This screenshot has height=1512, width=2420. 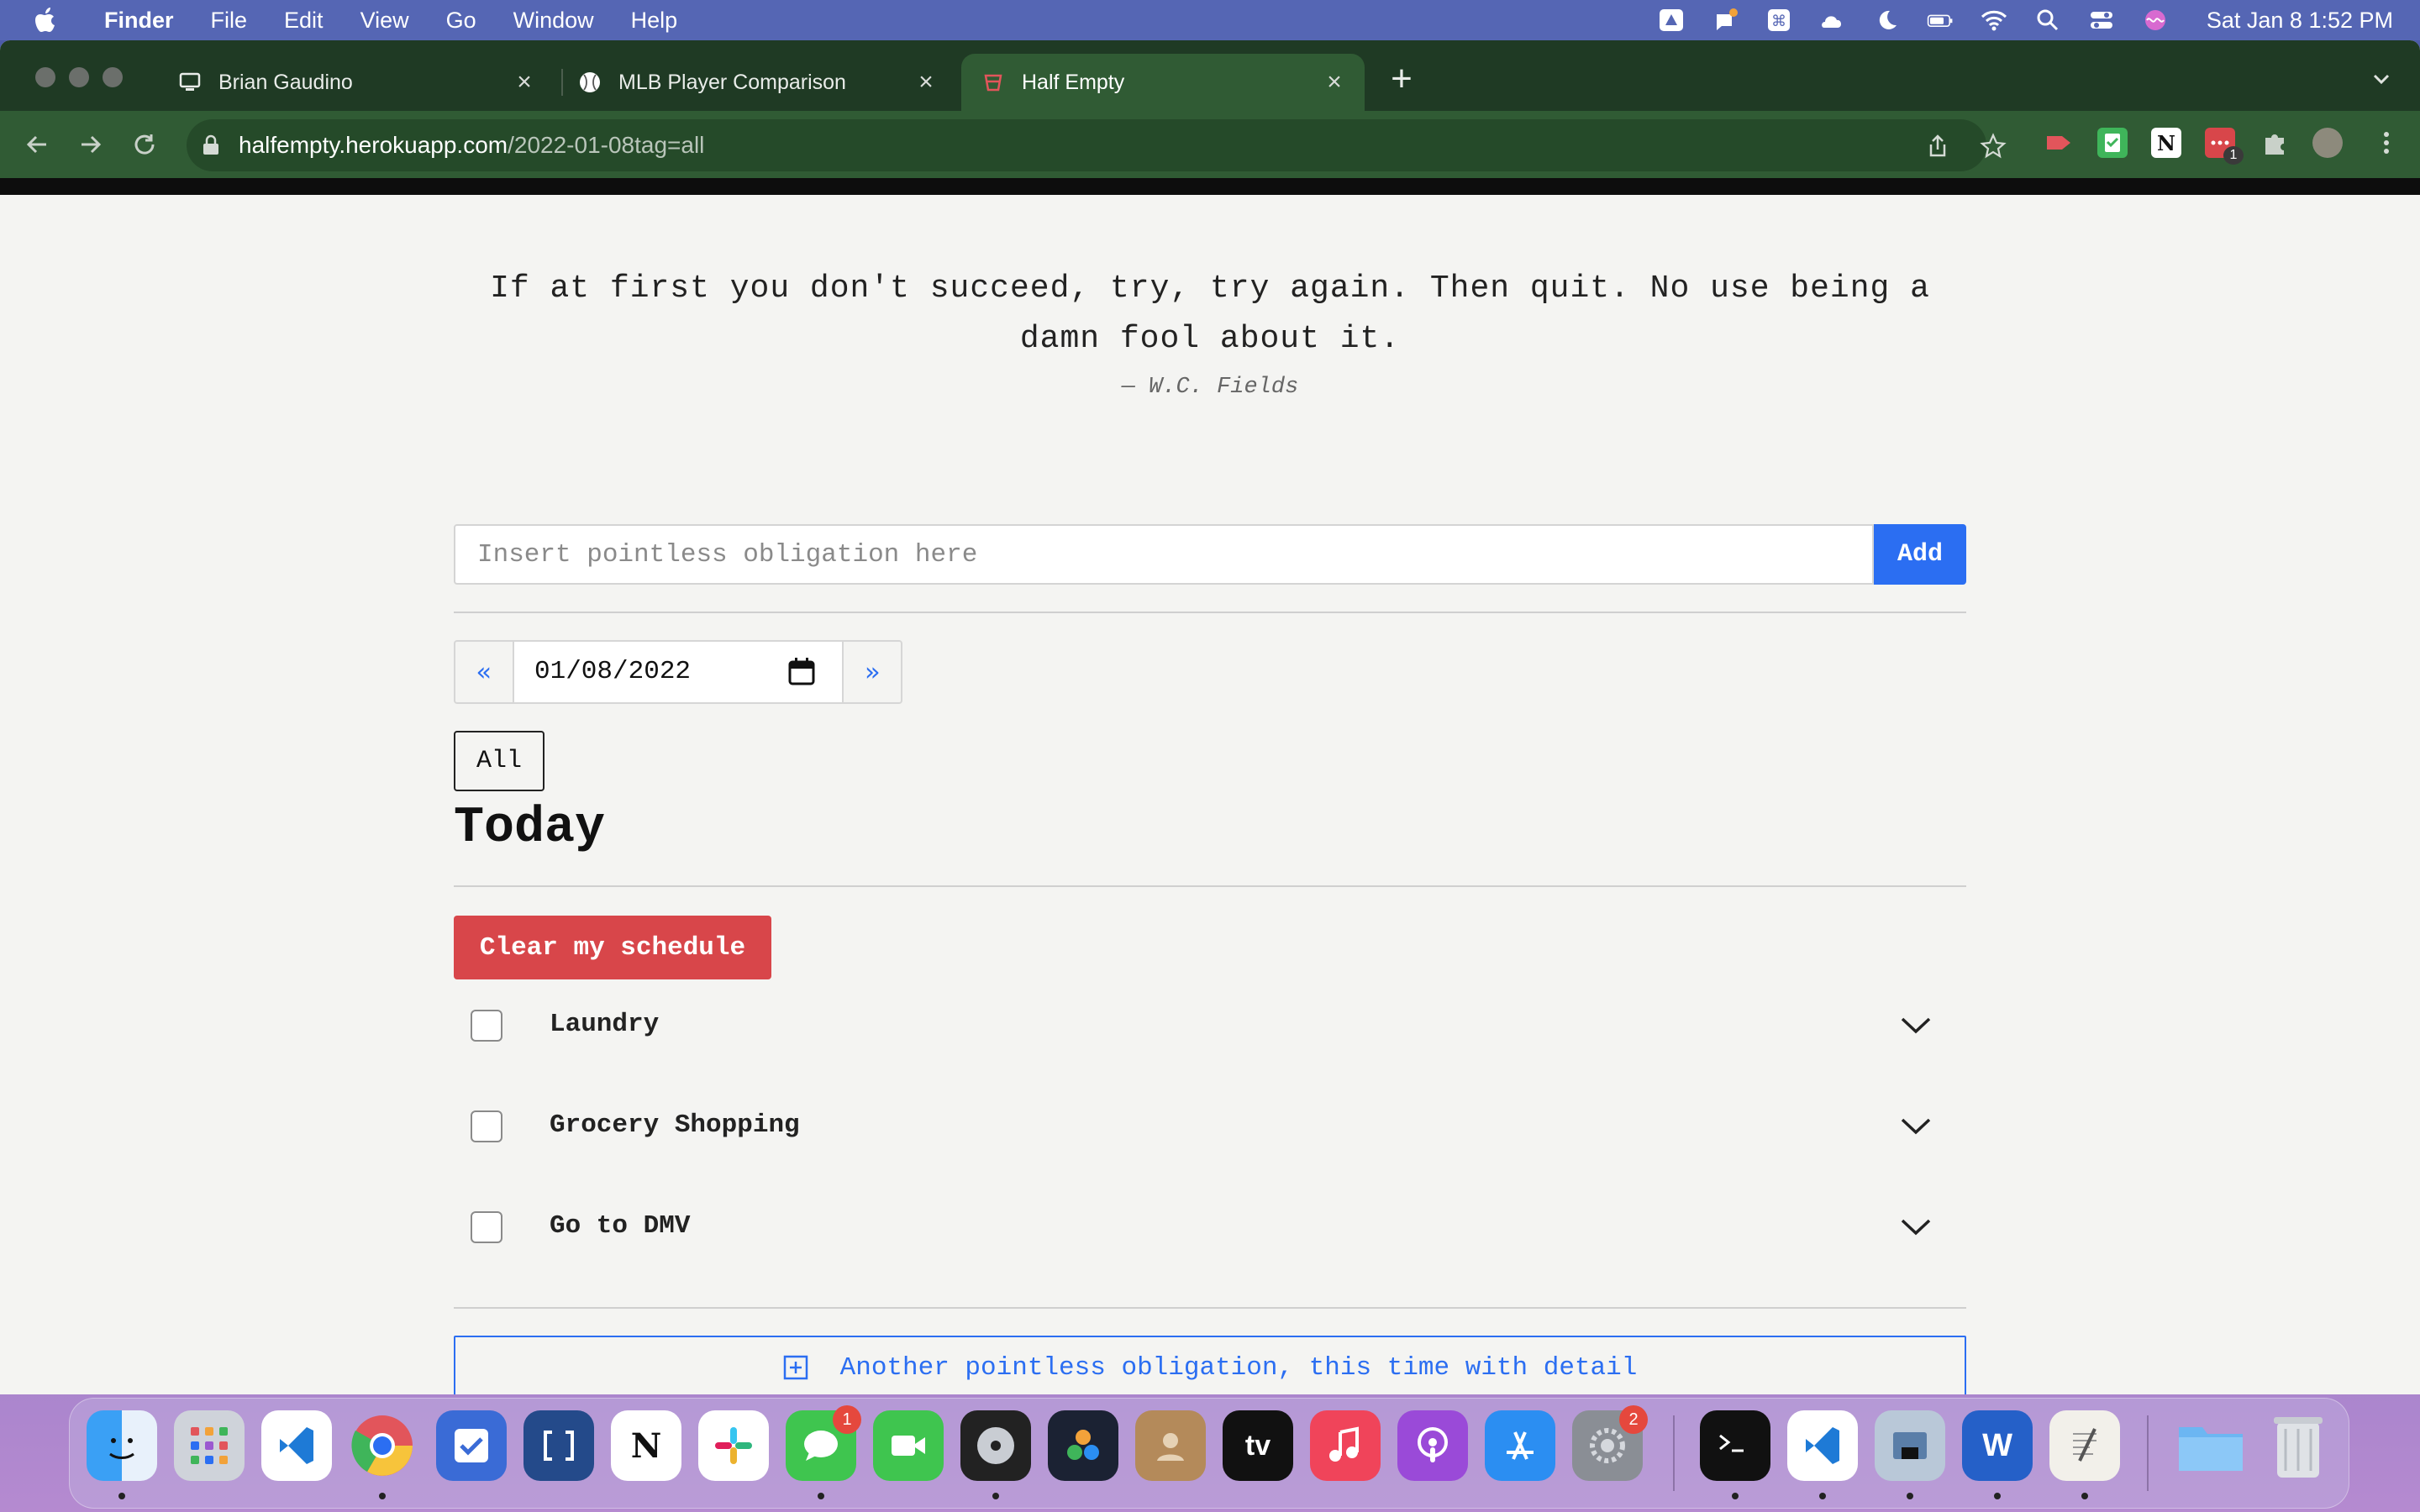 What do you see at coordinates (732, 82) in the screenshot?
I see `tab-title: MLB Player Comparison` at bounding box center [732, 82].